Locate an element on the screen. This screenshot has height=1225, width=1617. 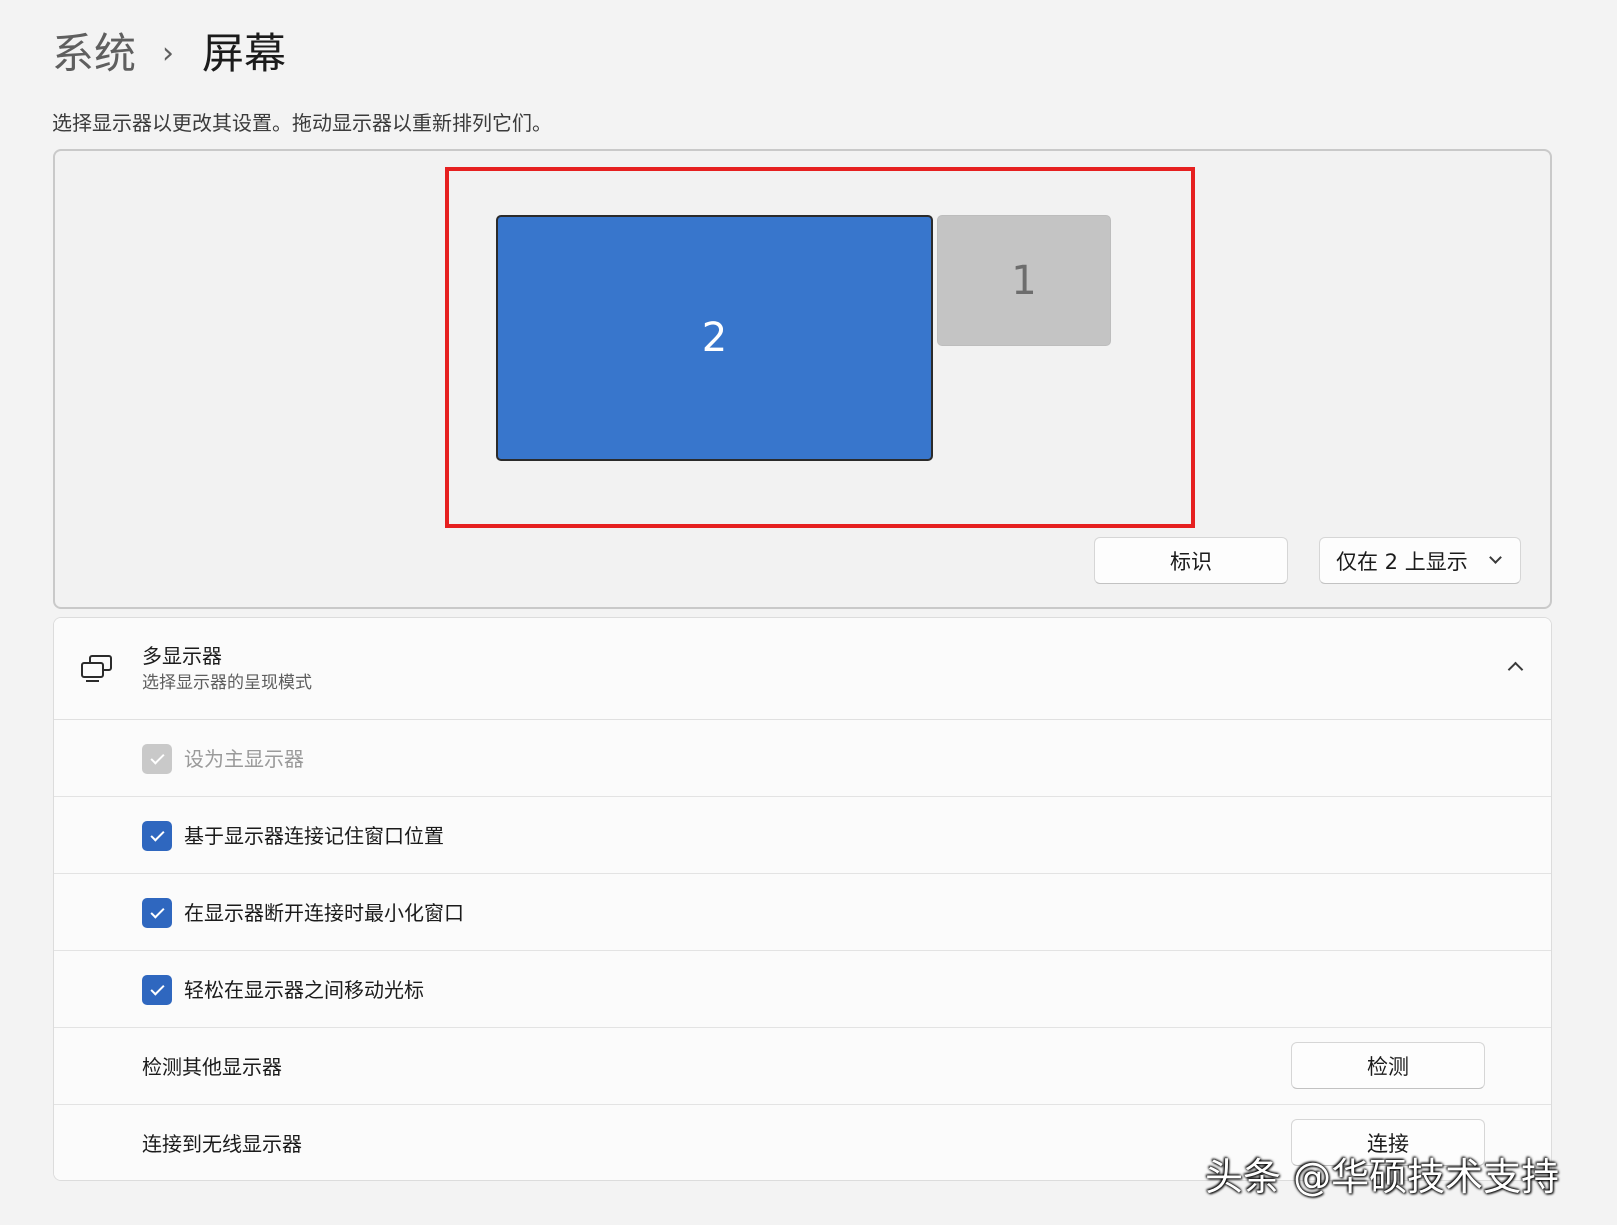
option-label: 轻松在显示器之间移动光标 is located at coordinates (304, 990).